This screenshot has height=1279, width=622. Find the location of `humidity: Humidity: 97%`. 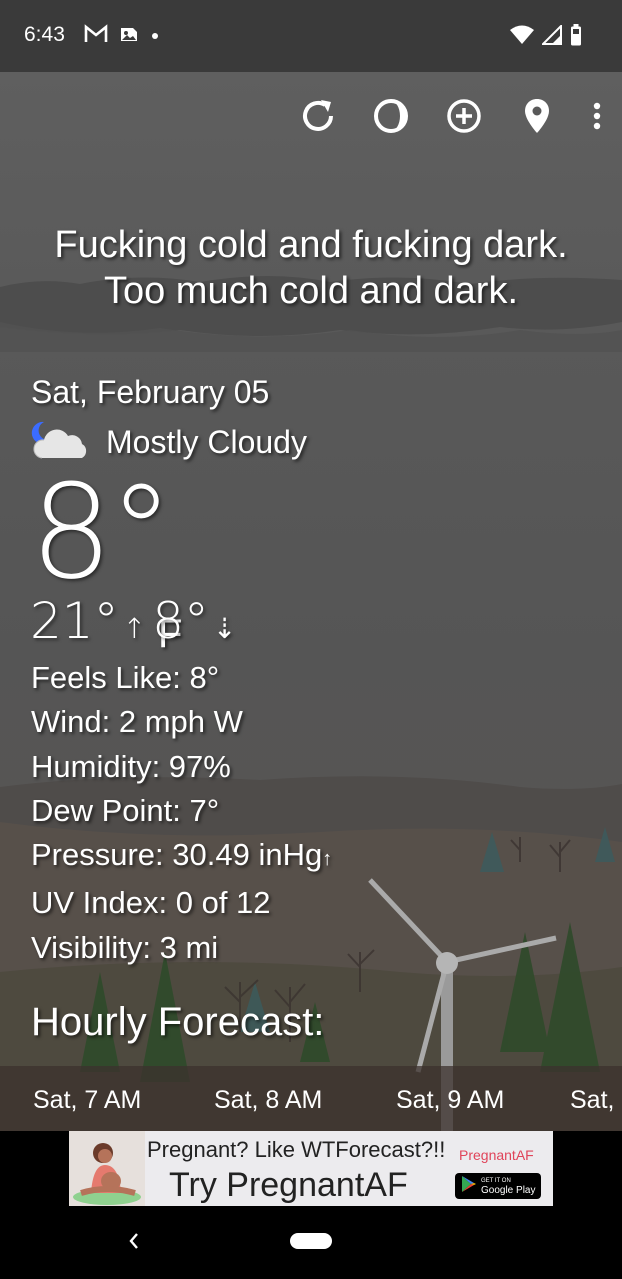

humidity: Humidity: 97% is located at coordinates (131, 766).